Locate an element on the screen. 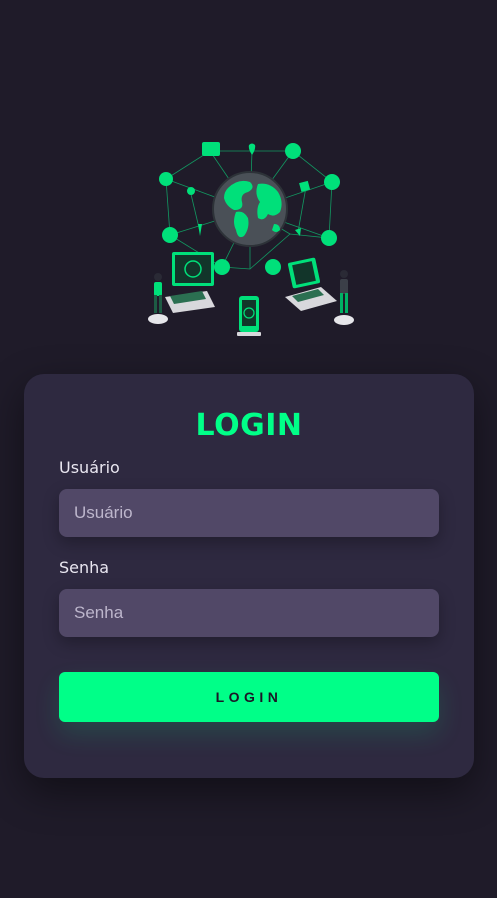 This screenshot has height=898, width=497. password-input is located at coordinates (249, 613).